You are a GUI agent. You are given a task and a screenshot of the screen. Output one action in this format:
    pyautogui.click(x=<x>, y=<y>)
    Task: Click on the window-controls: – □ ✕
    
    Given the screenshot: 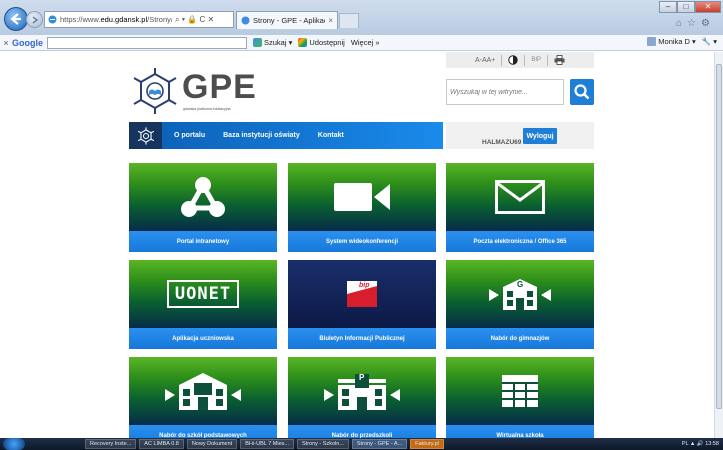 What is the action you would take?
    pyautogui.click(x=690, y=7)
    